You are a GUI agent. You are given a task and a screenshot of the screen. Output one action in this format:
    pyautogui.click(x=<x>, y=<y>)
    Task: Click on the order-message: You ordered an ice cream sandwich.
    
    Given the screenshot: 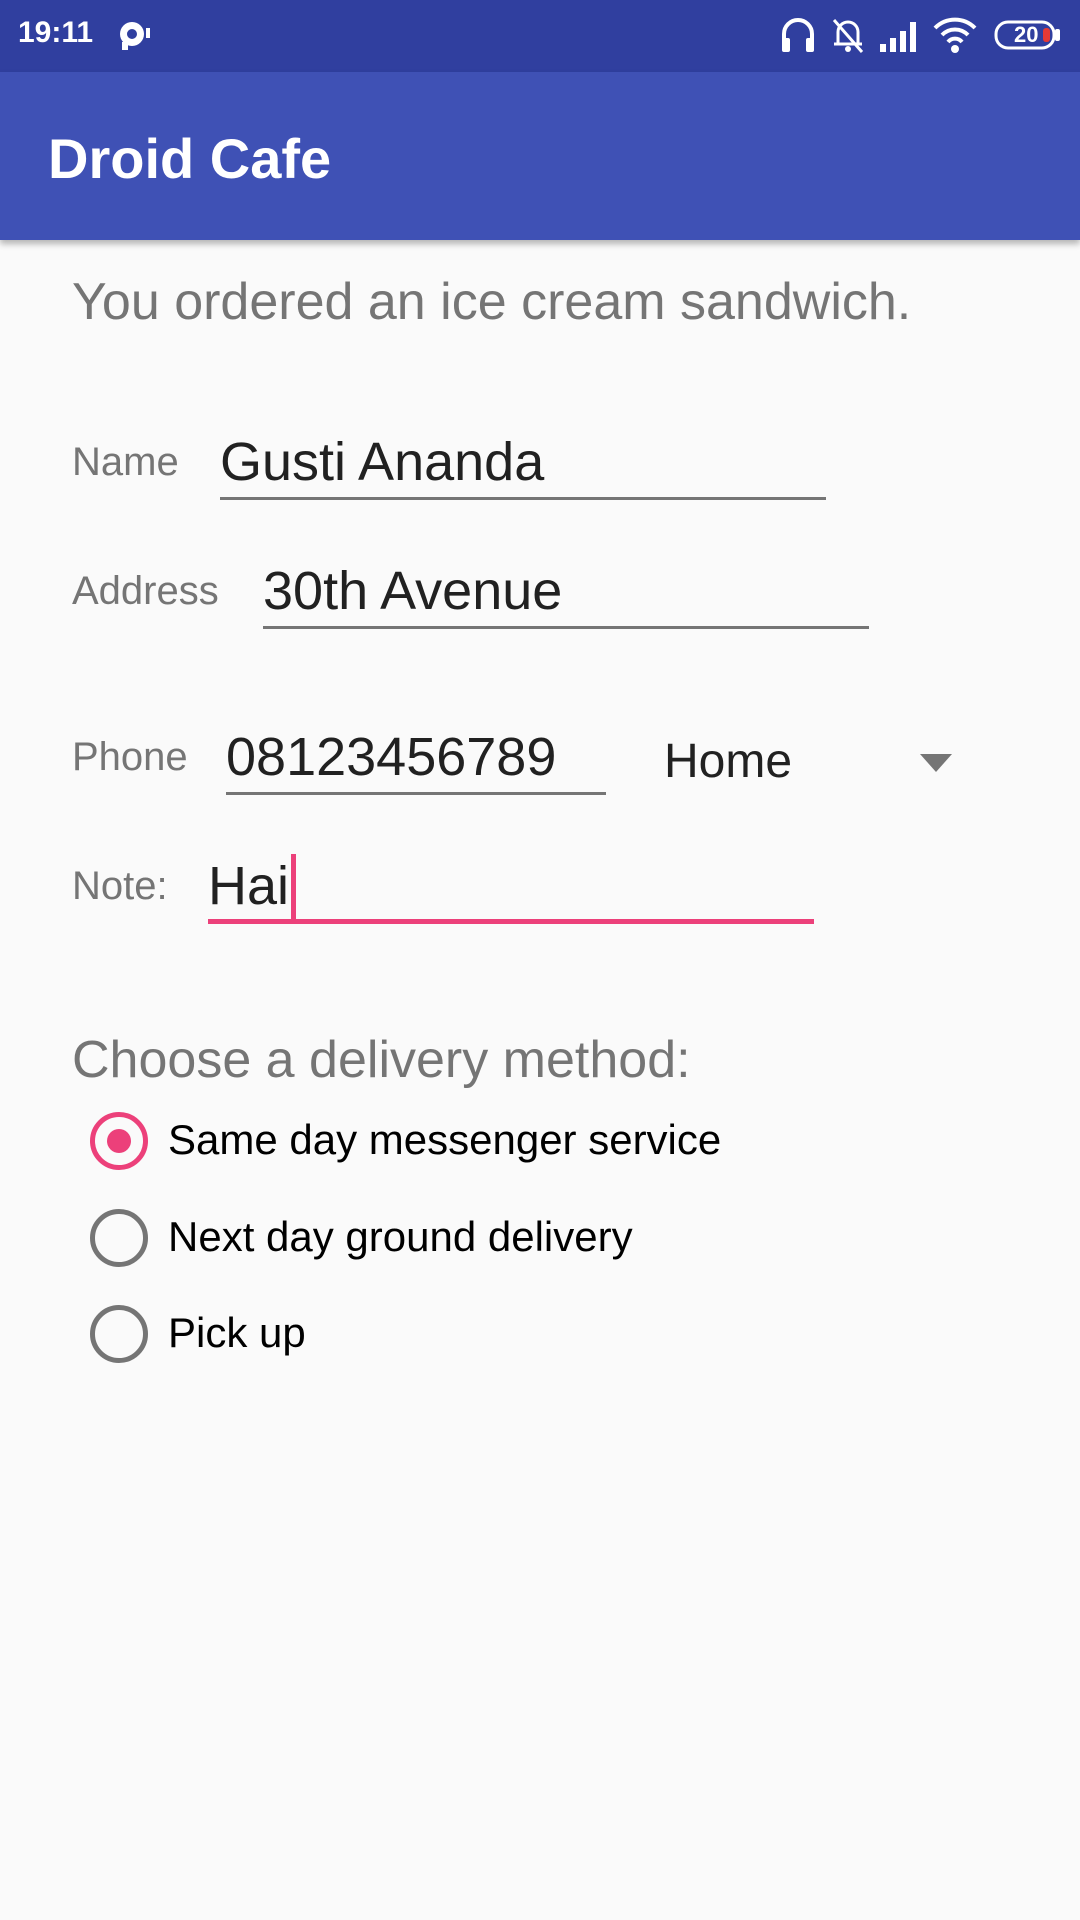 What is the action you would take?
    pyautogui.click(x=492, y=302)
    